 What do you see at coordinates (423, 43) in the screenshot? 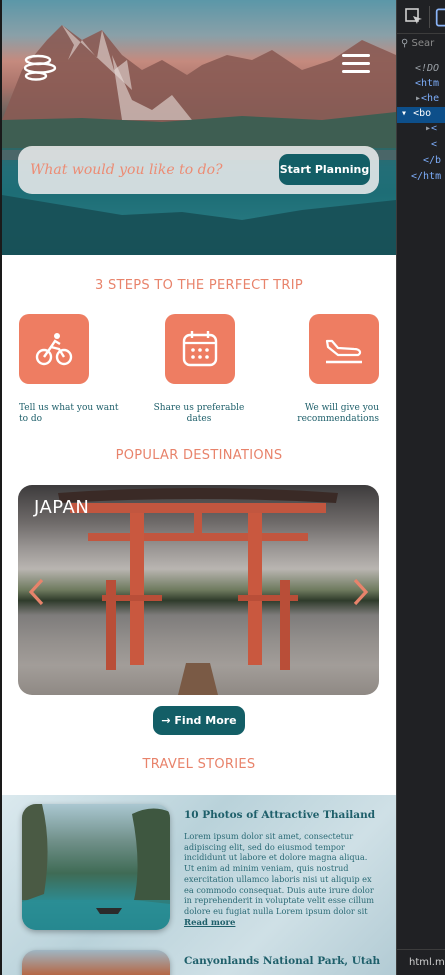
I see `devtools-search-text: Sear` at bounding box center [423, 43].